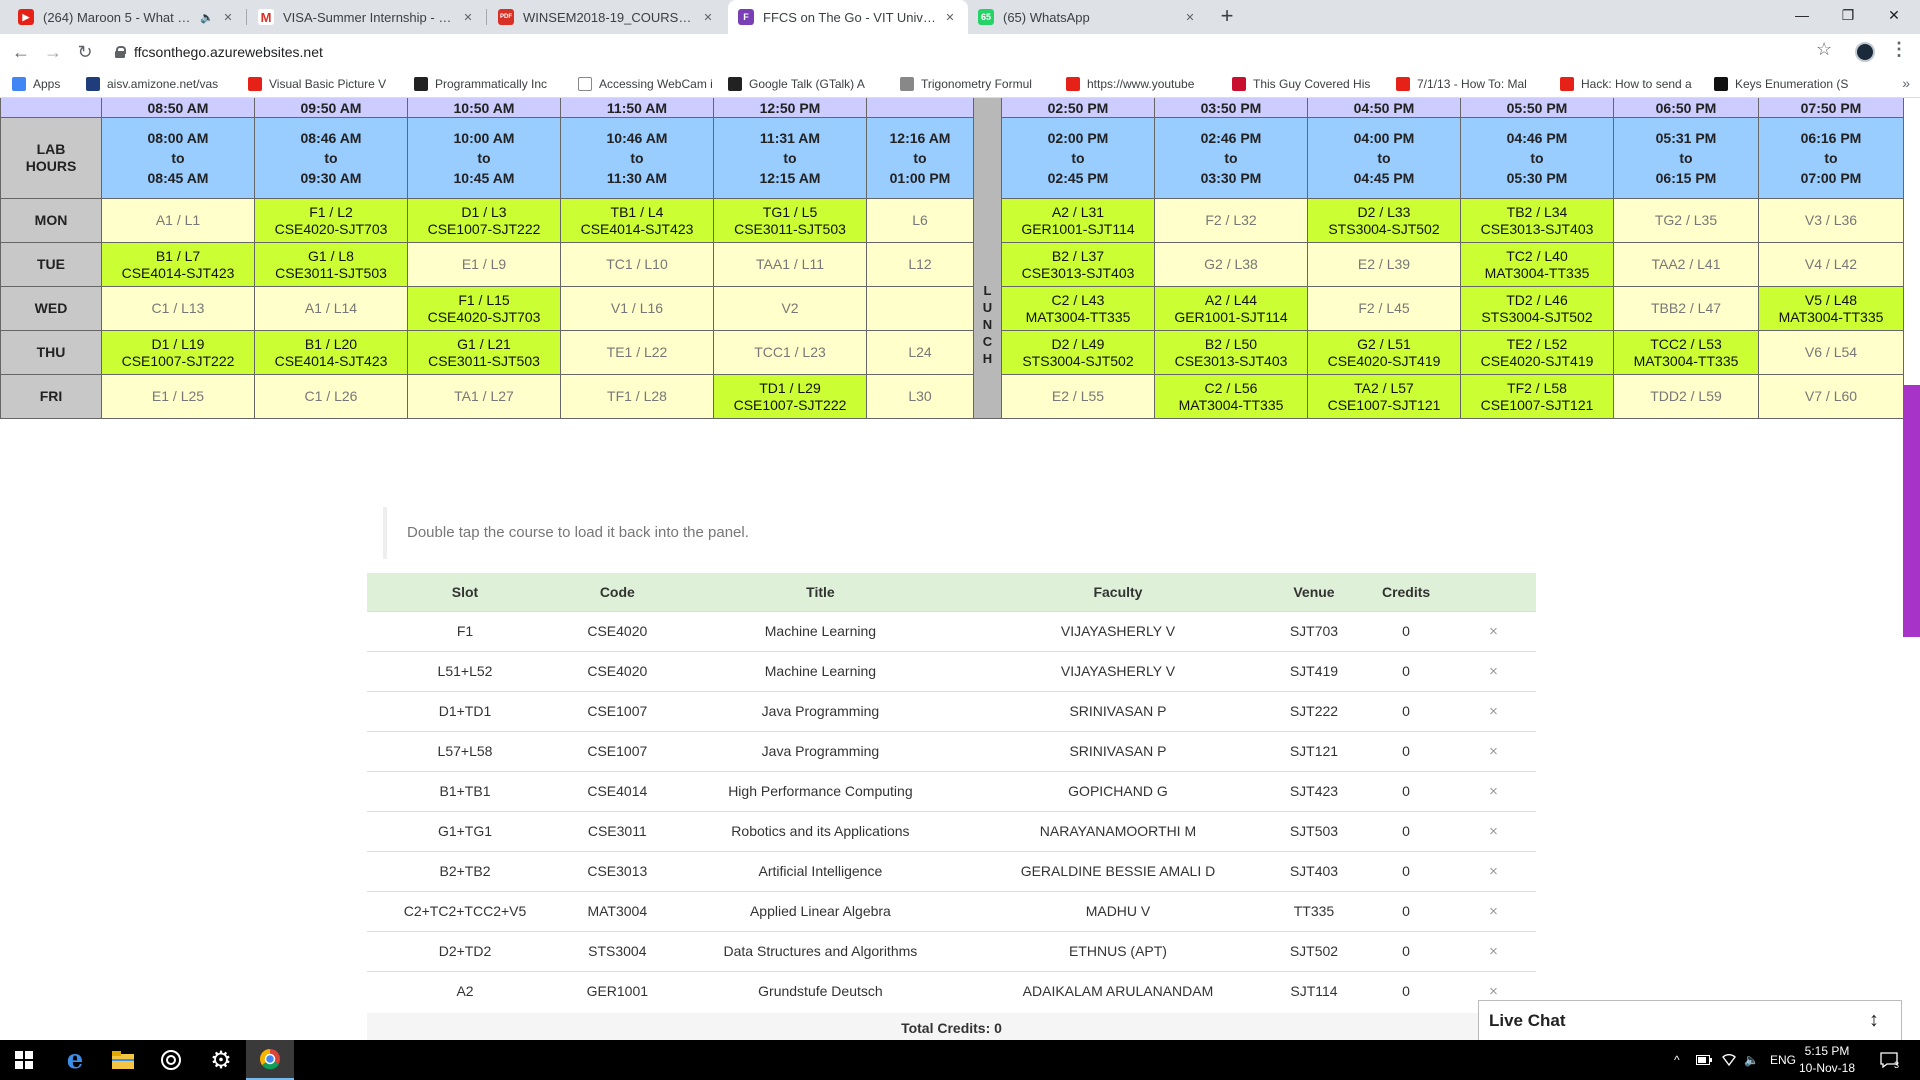 The height and width of the screenshot is (1080, 1920). What do you see at coordinates (1231, 264) in the screenshot?
I see `slot-cell: G2 / L38` at bounding box center [1231, 264].